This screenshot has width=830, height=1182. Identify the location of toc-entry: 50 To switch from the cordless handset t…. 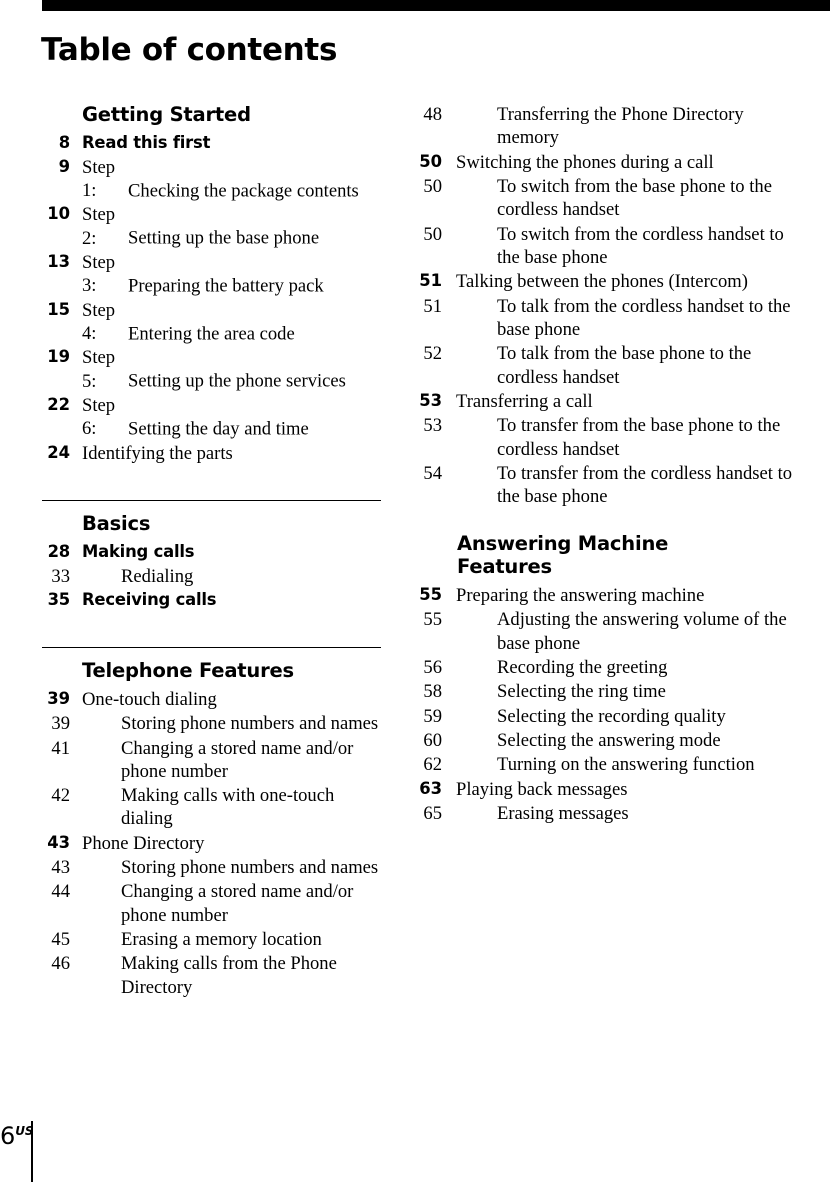
(604, 246).